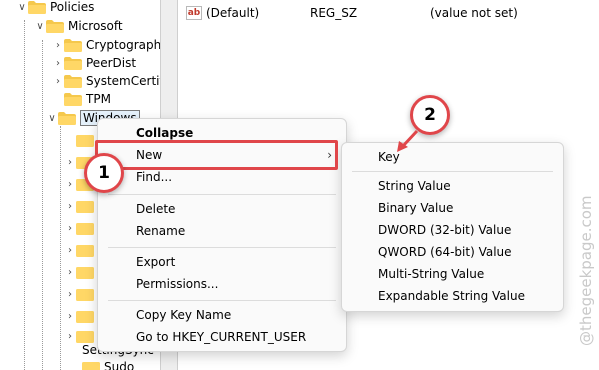  I want to click on menu-item-label: QWORD (64-bit) Value, so click(445, 252).